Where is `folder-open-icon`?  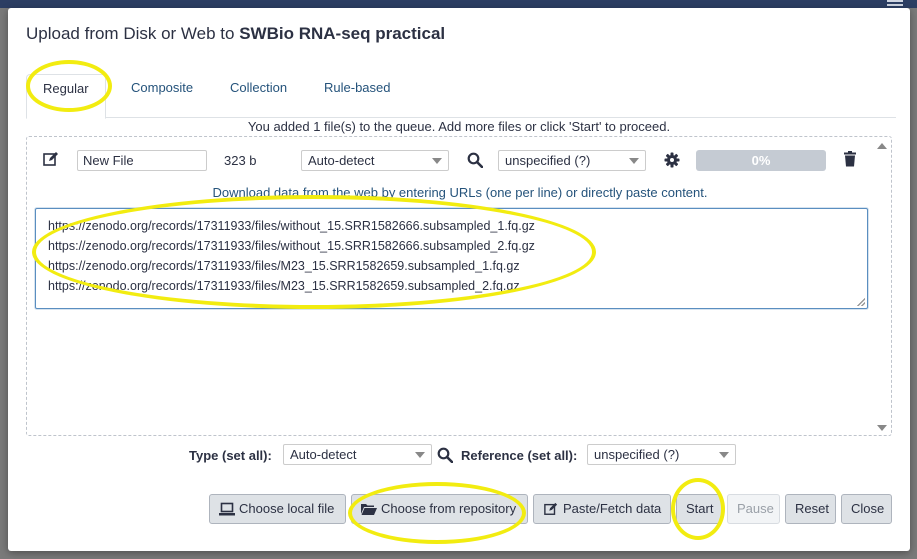
folder-open-icon is located at coordinates (369, 509).